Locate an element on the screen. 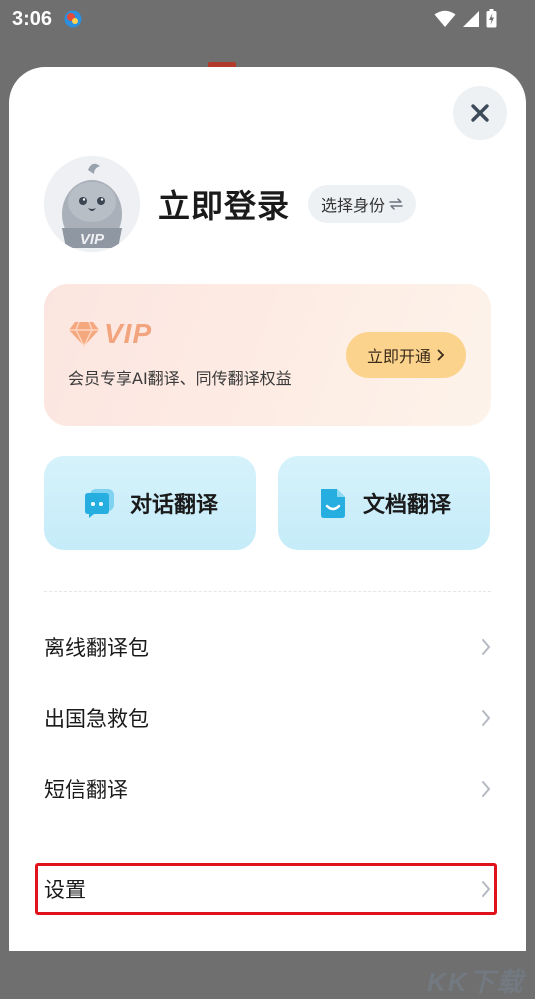 Image resolution: width=535 pixels, height=999 pixels. status-icons is located at coordinates (465, 18).